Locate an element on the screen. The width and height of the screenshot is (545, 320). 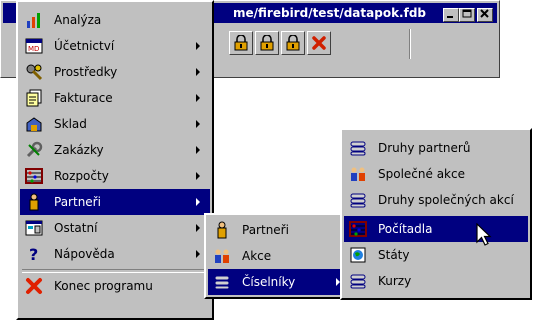
tools-icon is located at coordinates (34, 72).